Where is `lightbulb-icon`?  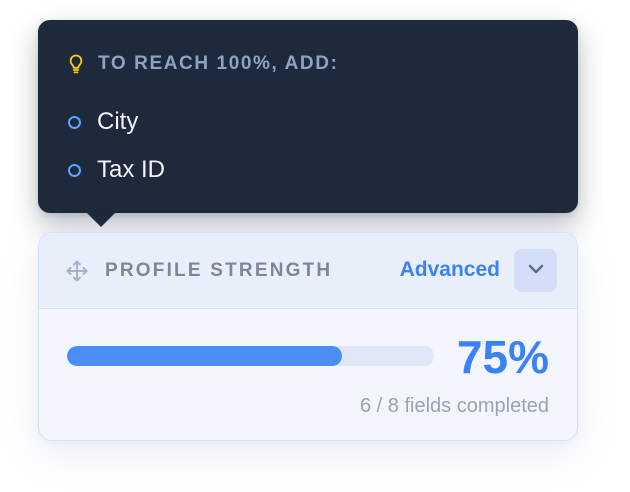
lightbulb-icon is located at coordinates (76, 64).